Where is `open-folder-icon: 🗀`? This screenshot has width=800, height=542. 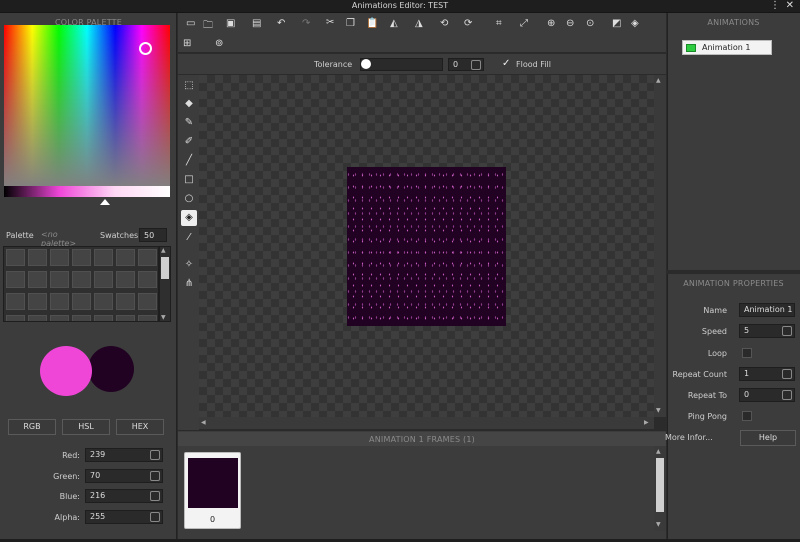
open-folder-icon: 🗀 is located at coordinates (208, 26).